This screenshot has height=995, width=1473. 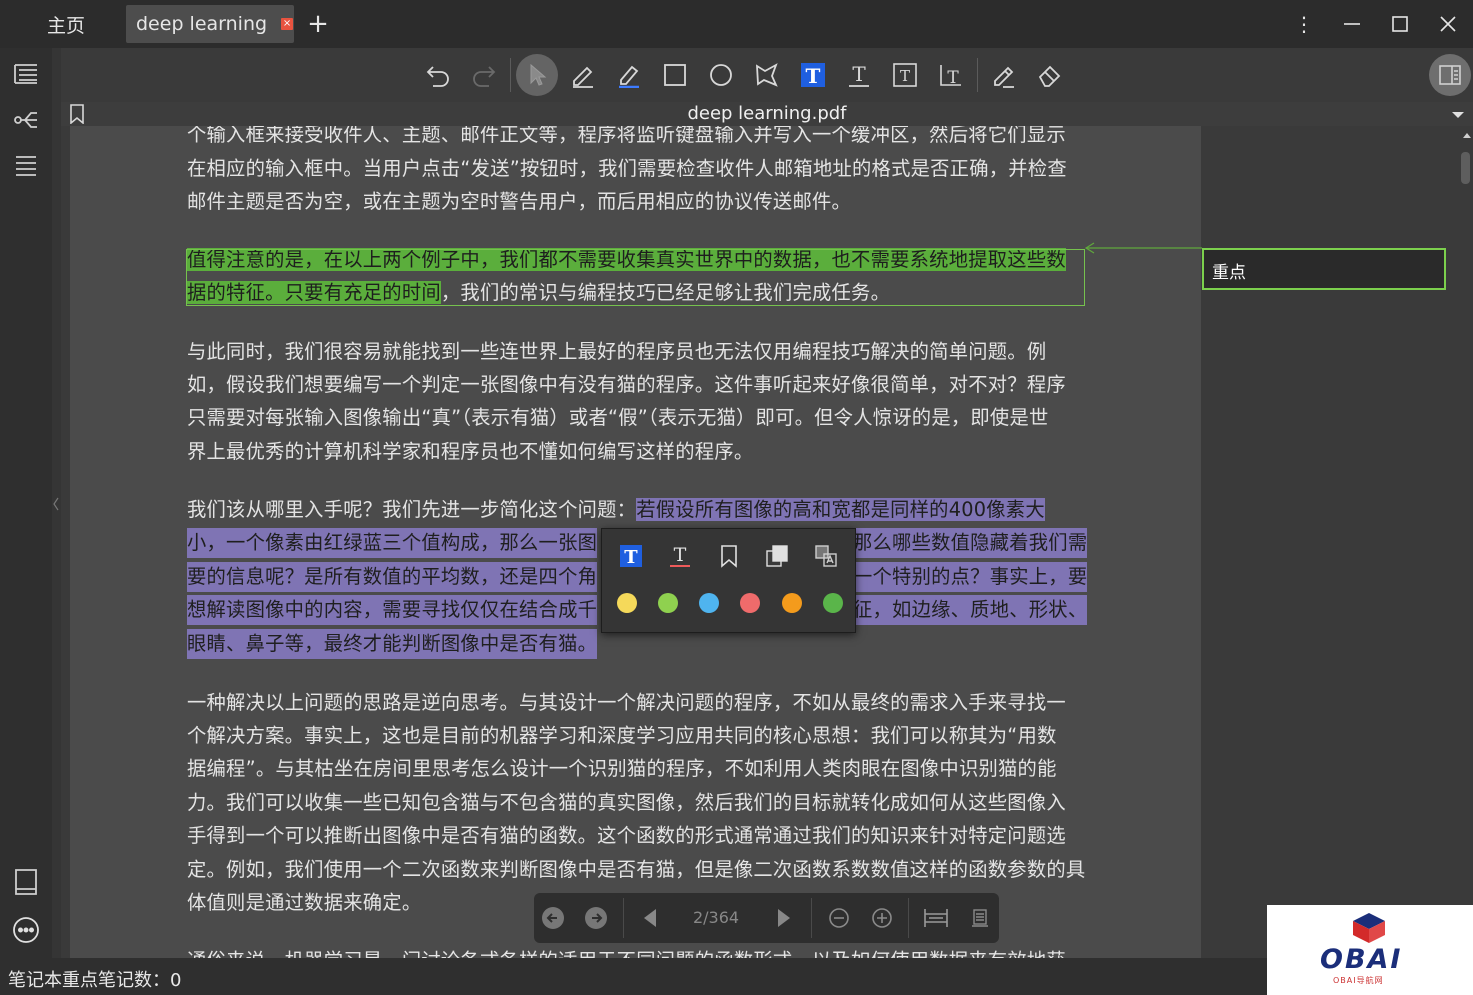 I want to click on next-page-icon, so click(x=784, y=918).